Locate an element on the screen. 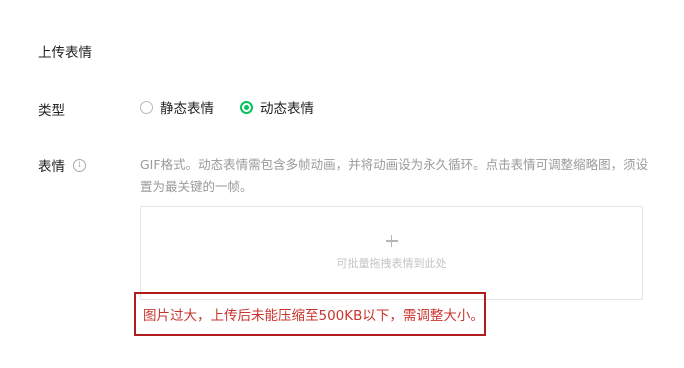 Image resolution: width=684 pixels, height=368 pixels. radio-checked-icon is located at coordinates (246, 107).